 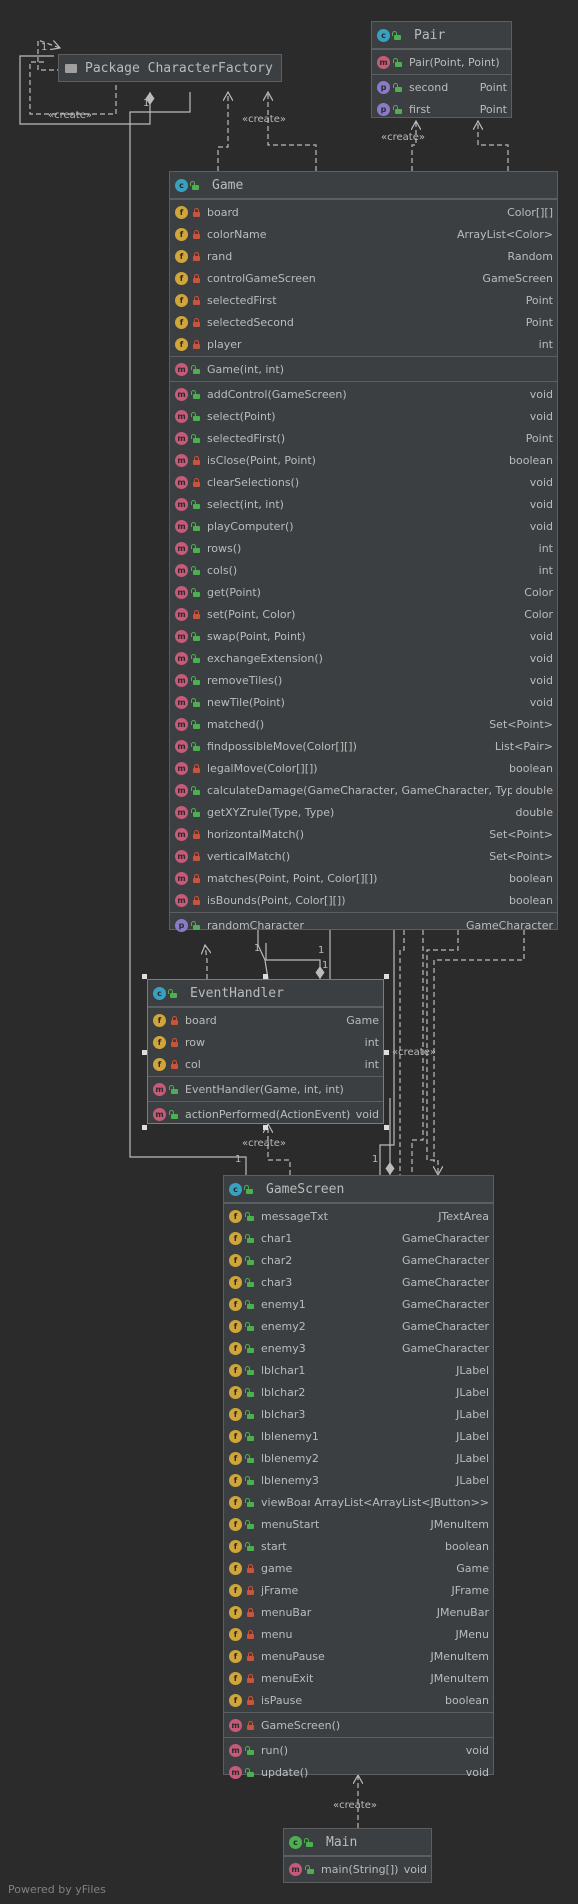 What do you see at coordinates (358, 1524) in the screenshot?
I see `field-row: f menuStart JMenuItem` at bounding box center [358, 1524].